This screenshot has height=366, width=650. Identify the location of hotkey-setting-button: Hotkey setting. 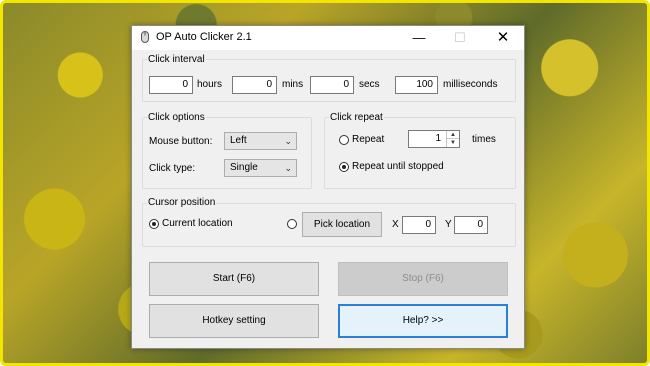
(234, 321).